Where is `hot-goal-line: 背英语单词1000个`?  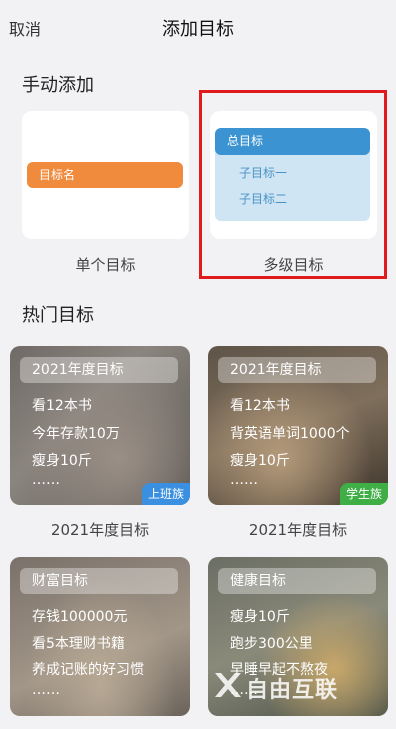 hot-goal-line: 背英语单词1000个 is located at coordinates (290, 434).